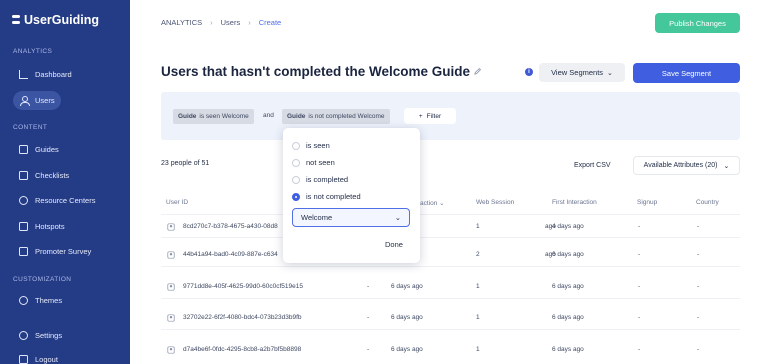 The height and width of the screenshot is (364, 768). What do you see at coordinates (320, 179) in the screenshot?
I see `option-is-completed: is completed` at bounding box center [320, 179].